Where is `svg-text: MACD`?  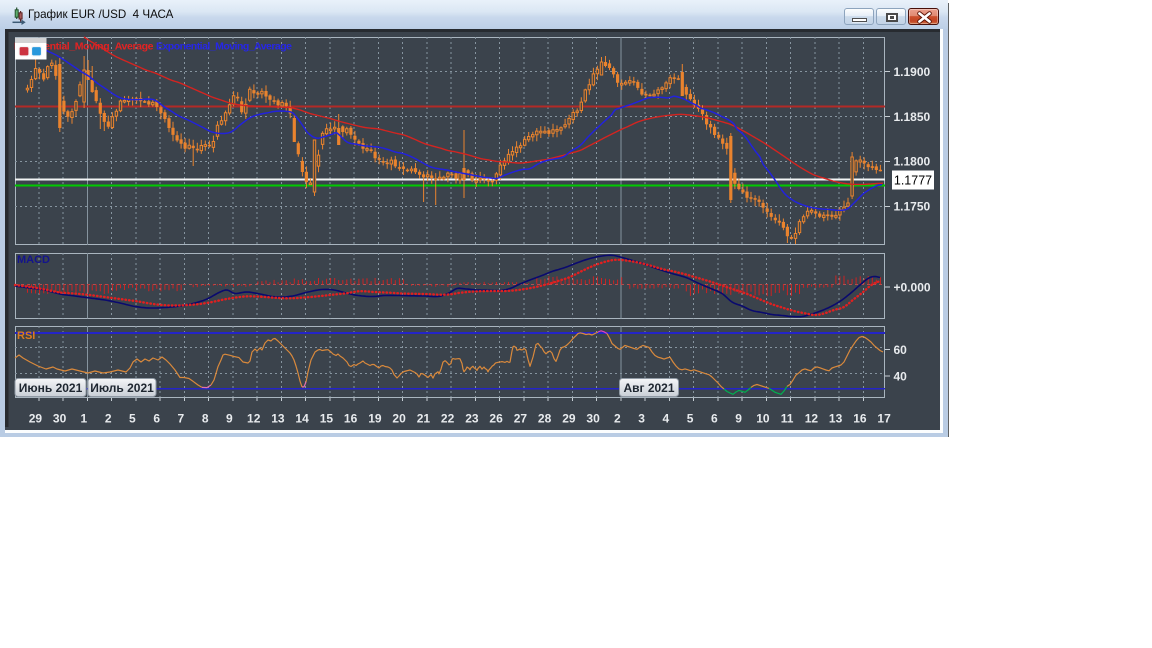
svg-text: MACD is located at coordinates (33, 260).